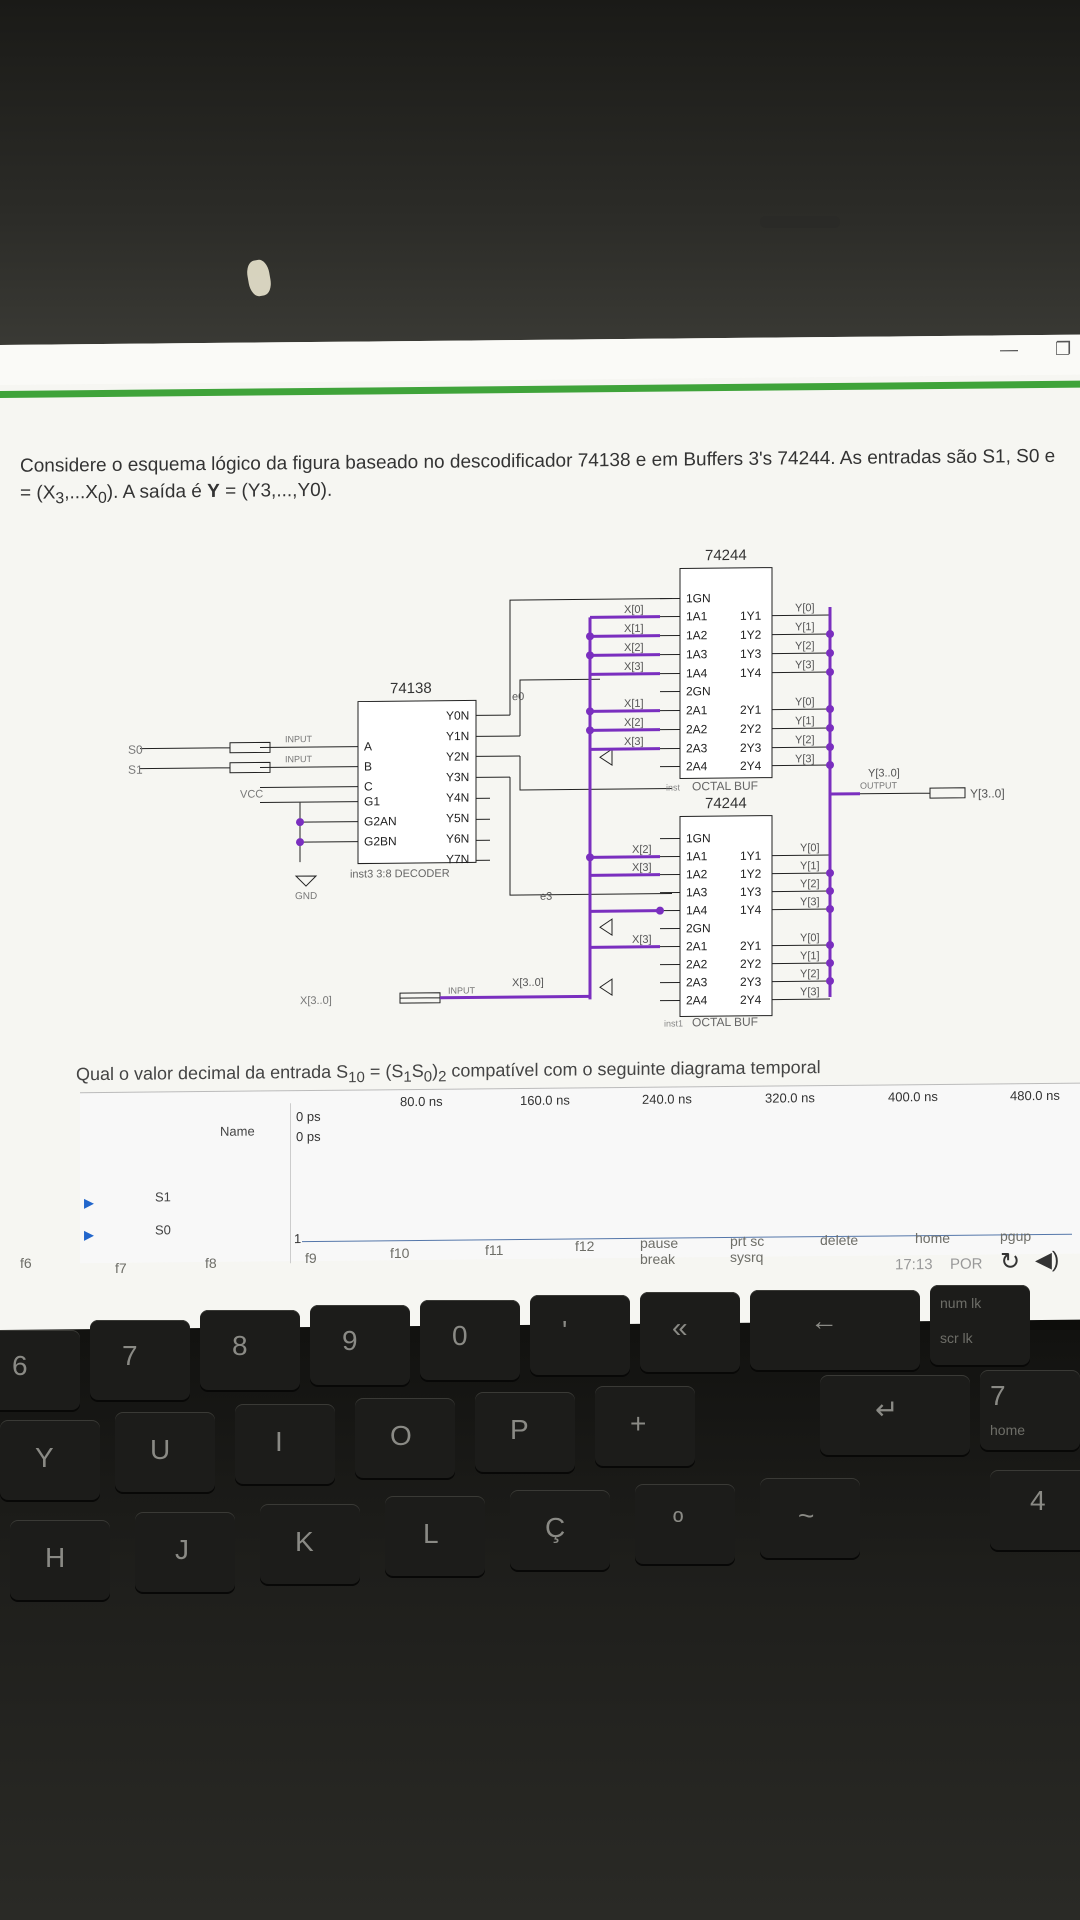 The height and width of the screenshot is (1920, 1080). Describe the element at coordinates (518, 697) in the screenshot. I see `net-e0-label: e0` at that location.